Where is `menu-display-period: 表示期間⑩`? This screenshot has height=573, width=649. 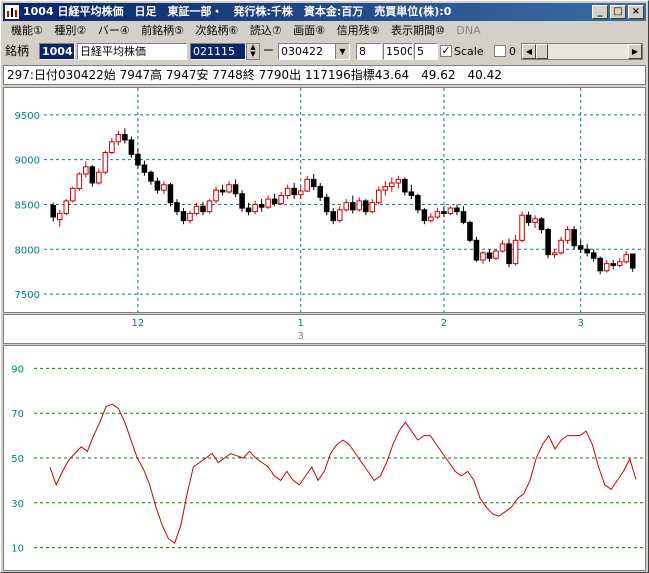 menu-display-period: 表示期間⑩ is located at coordinates (418, 30).